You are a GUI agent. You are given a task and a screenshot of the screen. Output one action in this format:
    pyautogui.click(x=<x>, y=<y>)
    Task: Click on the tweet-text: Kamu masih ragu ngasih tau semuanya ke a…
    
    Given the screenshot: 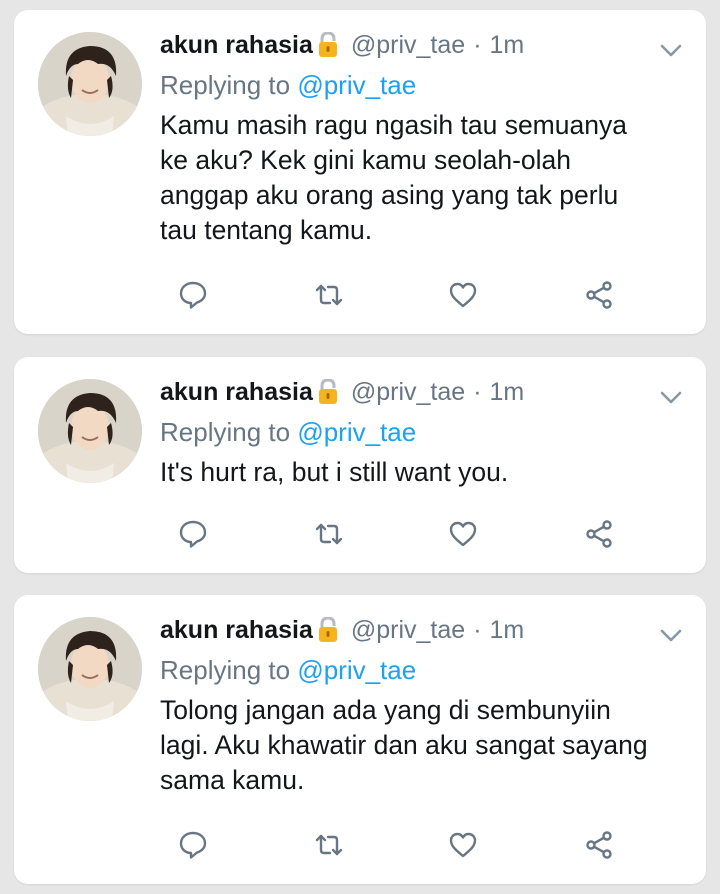 What is the action you would take?
    pyautogui.click(x=393, y=177)
    